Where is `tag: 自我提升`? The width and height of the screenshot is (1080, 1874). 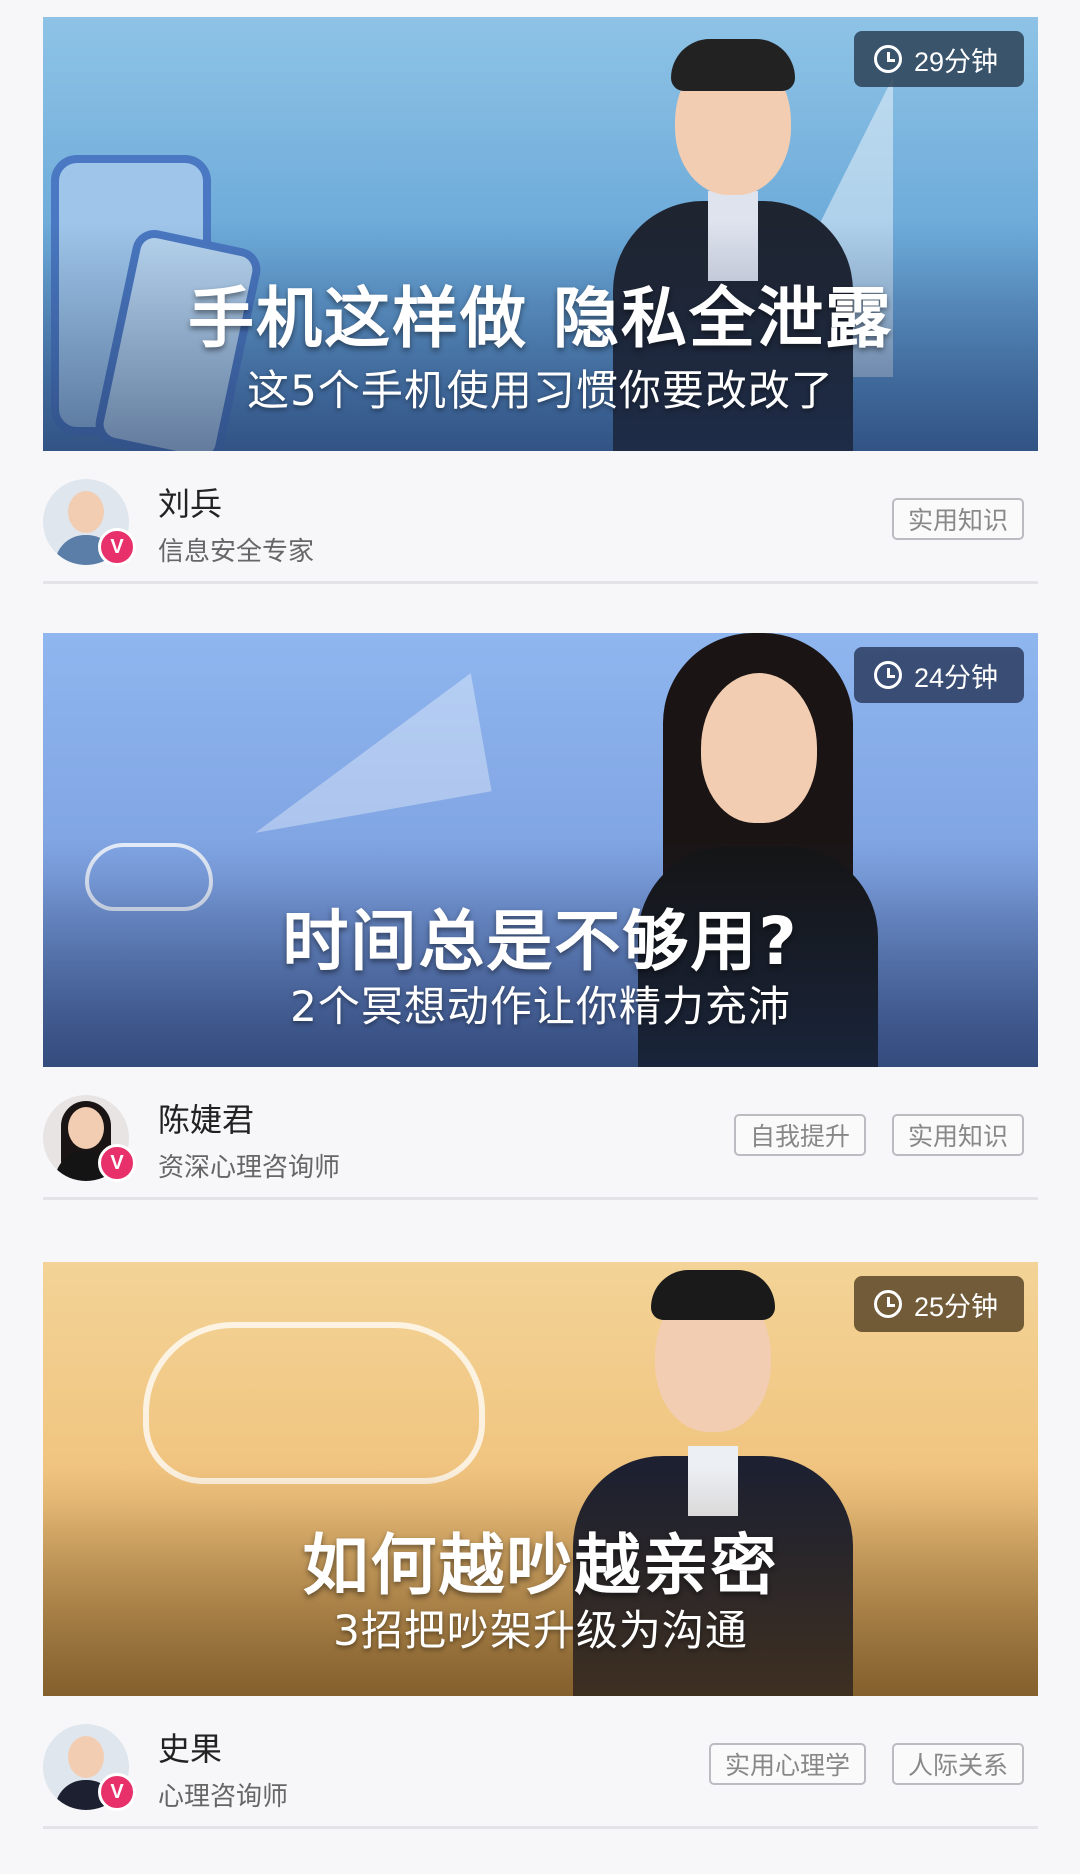 tag: 自我提升 is located at coordinates (799, 1135).